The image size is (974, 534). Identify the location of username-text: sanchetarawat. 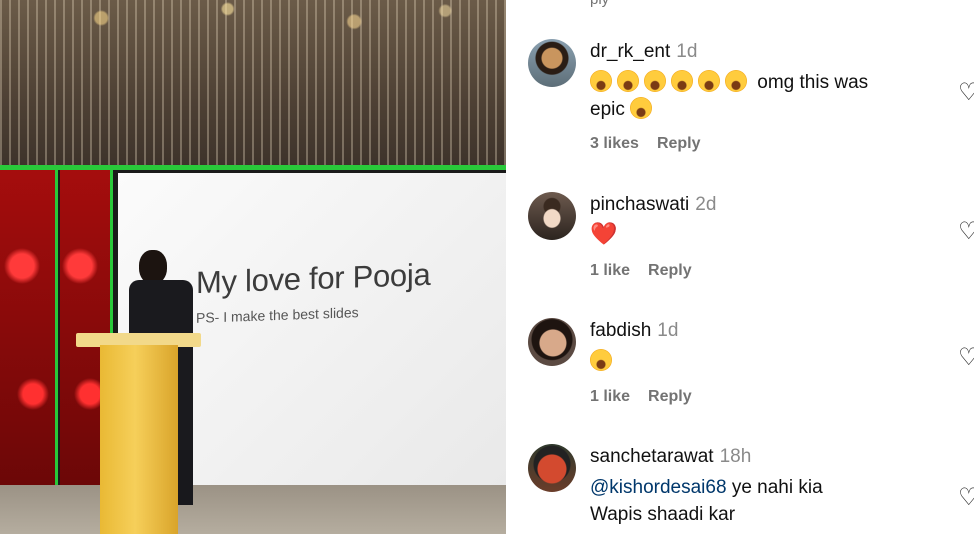
(652, 456).